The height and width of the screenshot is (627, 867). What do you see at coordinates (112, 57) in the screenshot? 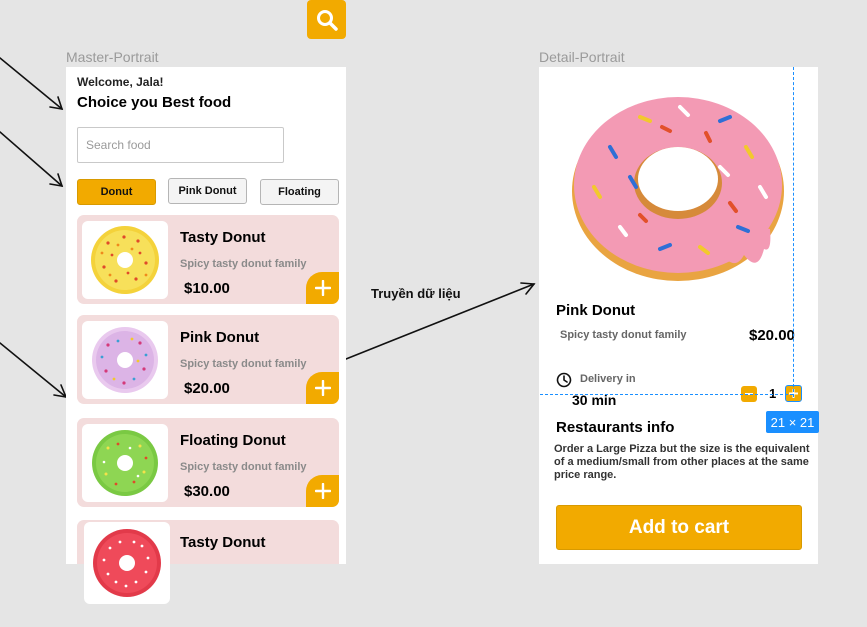
I see `master-frame-label: Master-Portrait` at bounding box center [112, 57].